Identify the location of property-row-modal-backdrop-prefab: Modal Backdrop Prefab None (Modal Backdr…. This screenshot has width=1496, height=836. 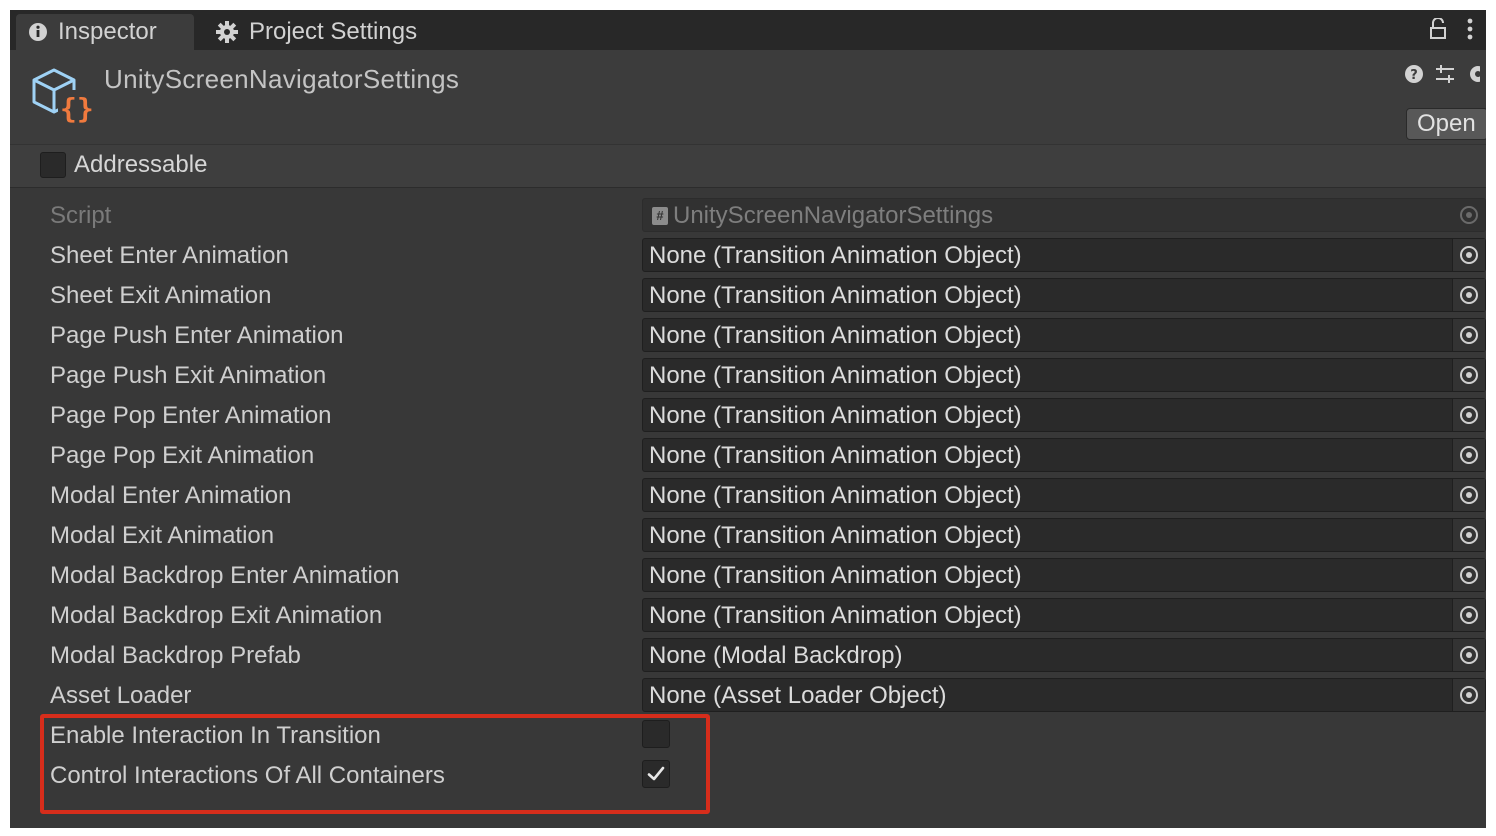
(748, 656).